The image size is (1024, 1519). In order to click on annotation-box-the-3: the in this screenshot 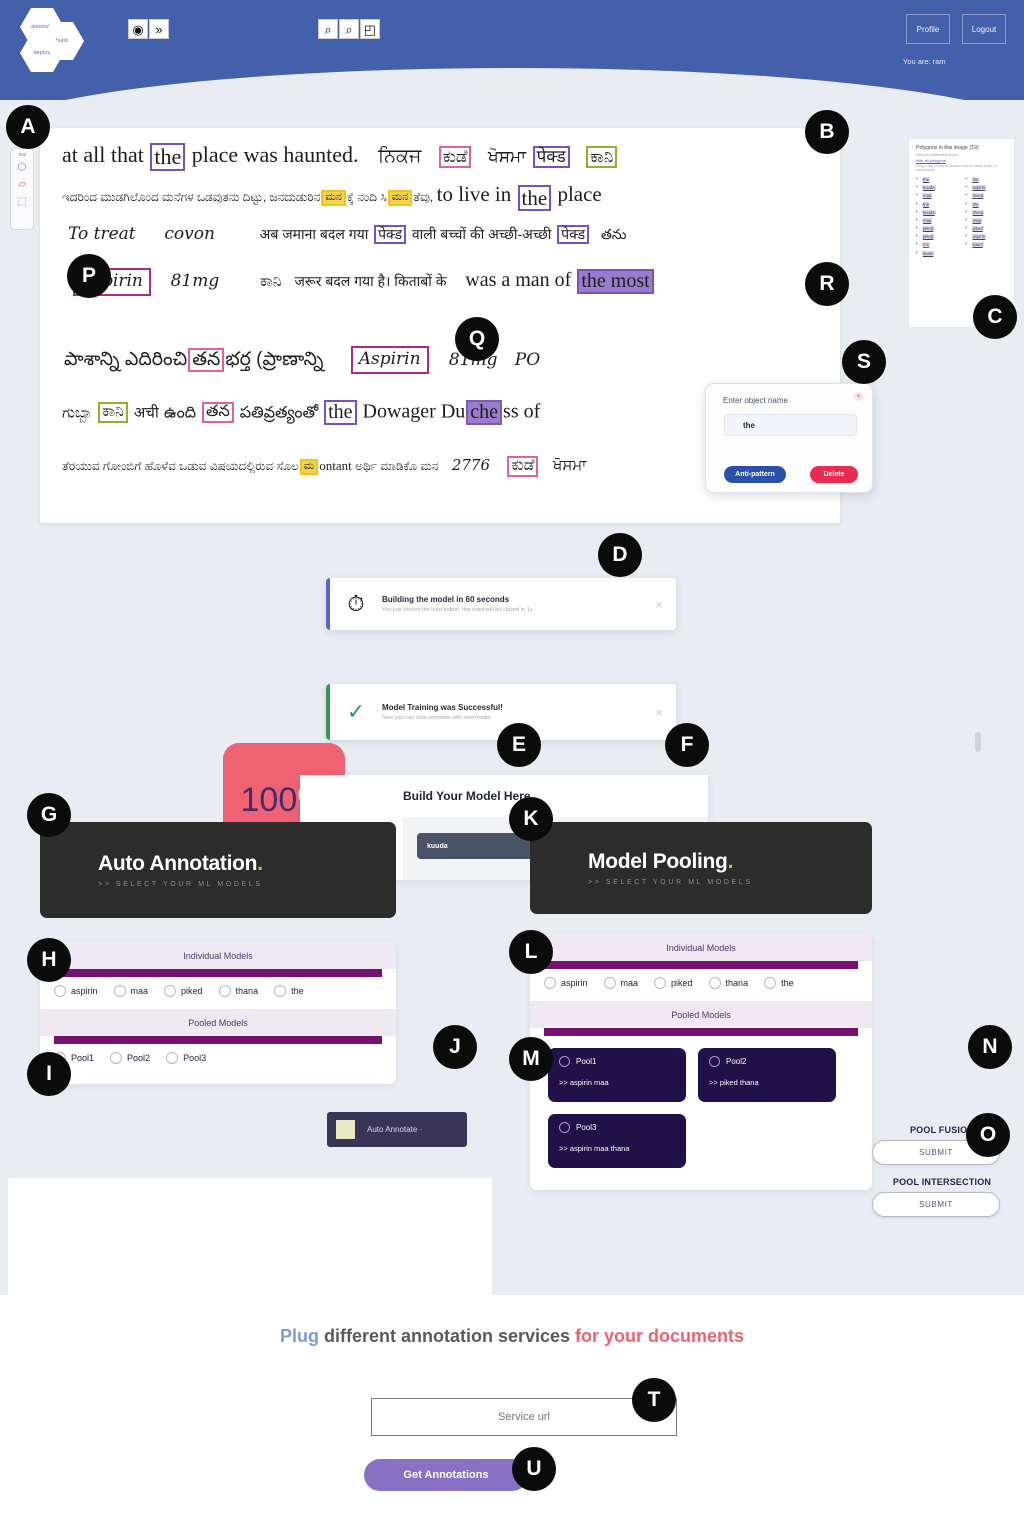, I will do `click(340, 412)`.